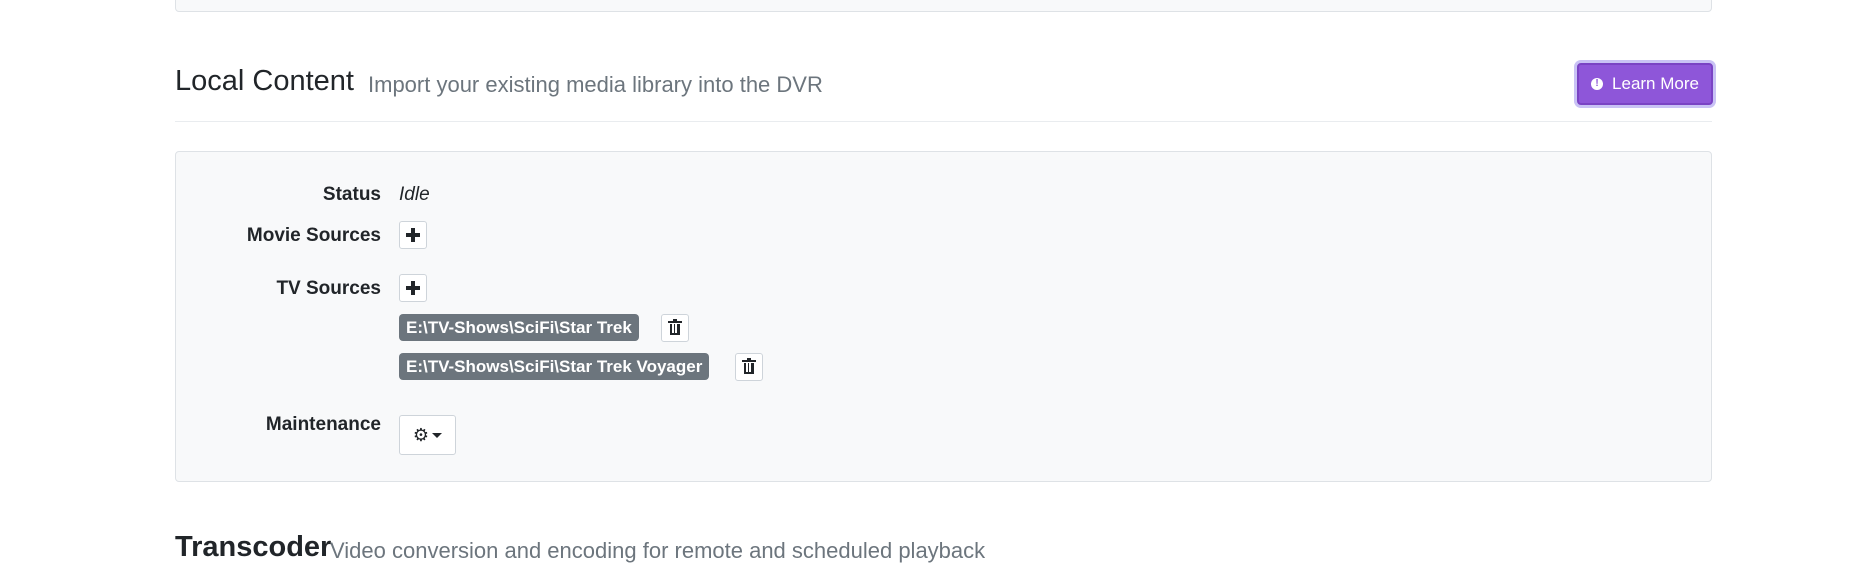 This screenshot has width=1870, height=564. I want to click on gear-icon: ⚙, so click(421, 434).